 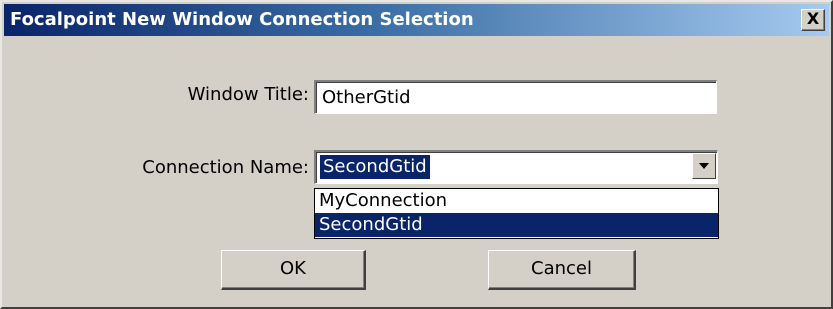 What do you see at coordinates (375, 167) in the screenshot?
I see `connection-name-value: SecondGtid` at bounding box center [375, 167].